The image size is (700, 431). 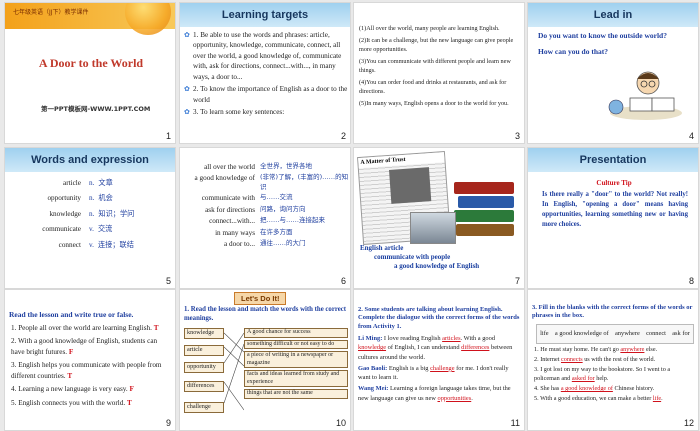 I want to click on slide-number: 3, so click(x=517, y=136).